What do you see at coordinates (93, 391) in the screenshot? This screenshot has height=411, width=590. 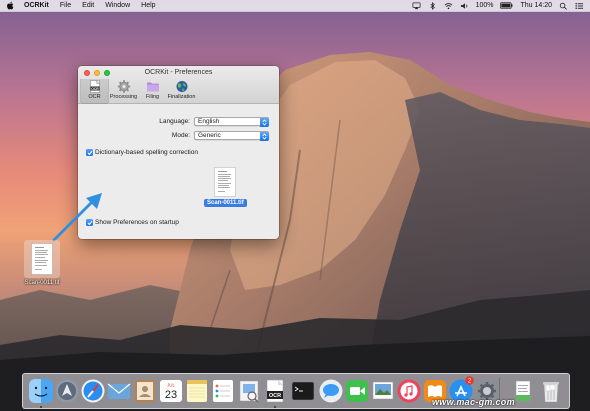 I see `safari-icon` at bounding box center [93, 391].